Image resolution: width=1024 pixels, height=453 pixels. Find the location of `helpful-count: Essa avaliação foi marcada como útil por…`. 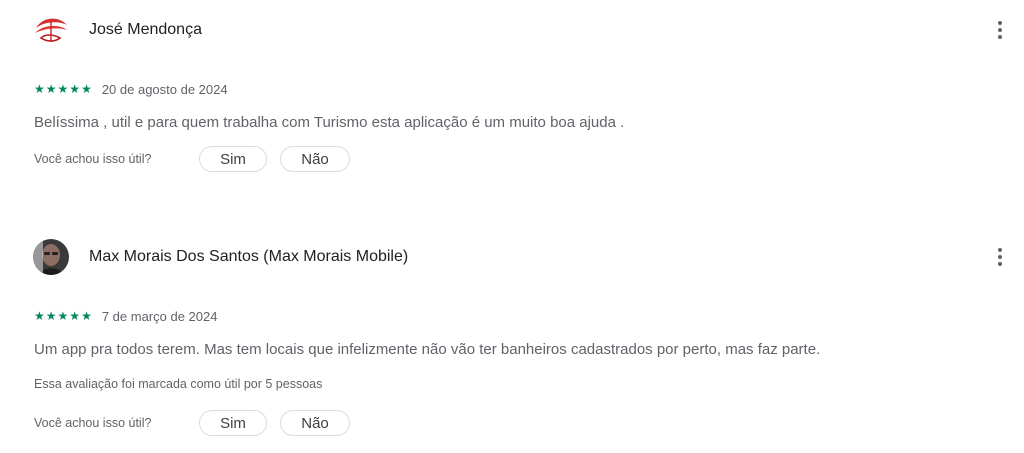

helpful-count: Essa avaliação foi marcada como útil por… is located at coordinates (178, 384).